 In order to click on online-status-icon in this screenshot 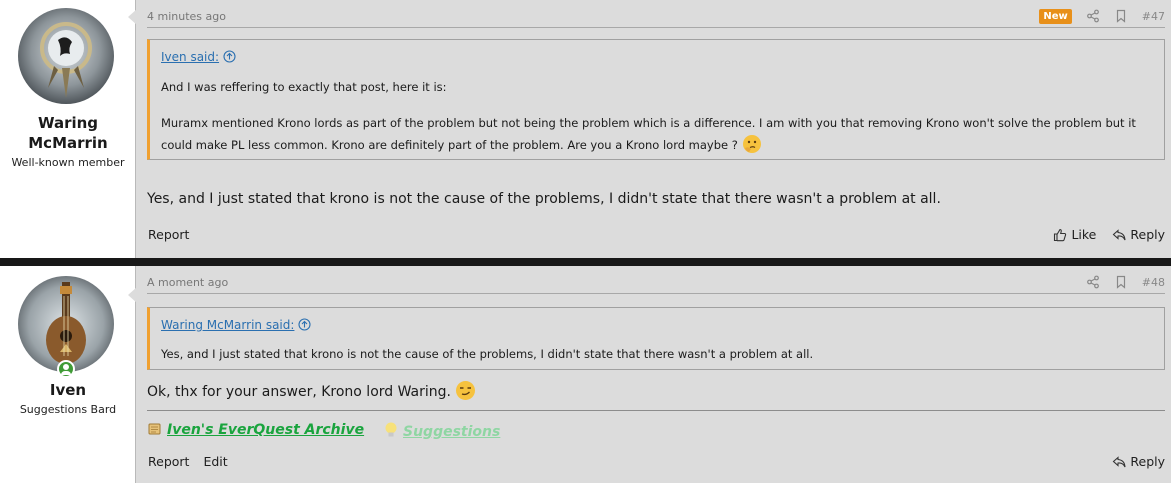, I will do `click(66, 369)`.